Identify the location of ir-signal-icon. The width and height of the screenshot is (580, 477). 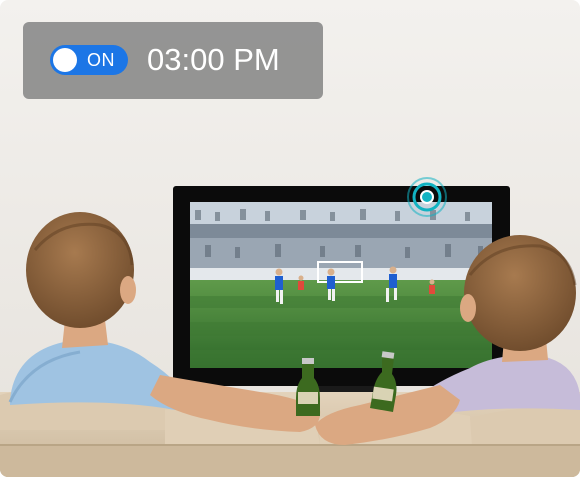
(427, 197).